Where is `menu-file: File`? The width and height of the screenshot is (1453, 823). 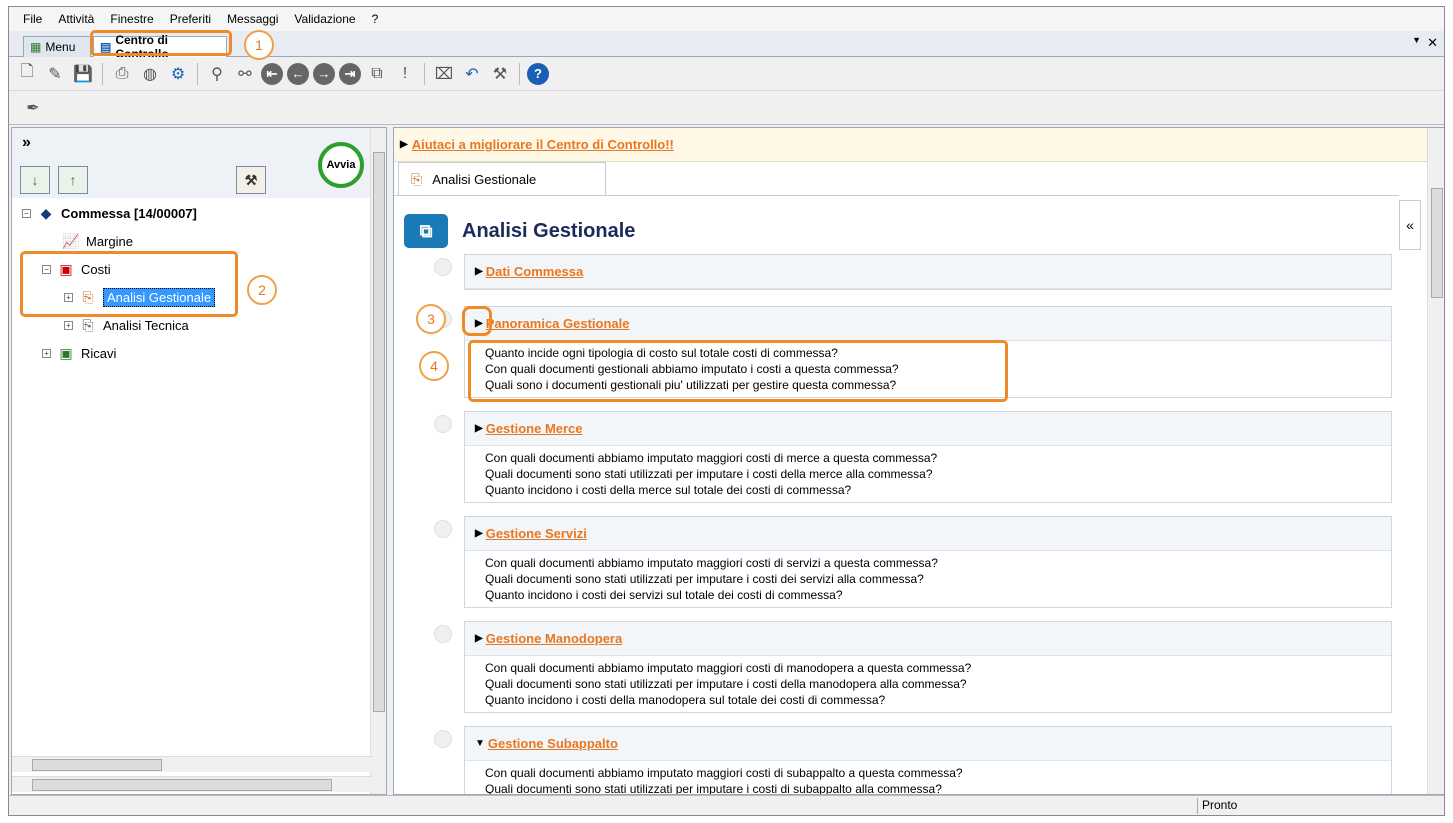
menu-file: File is located at coordinates (32, 19).